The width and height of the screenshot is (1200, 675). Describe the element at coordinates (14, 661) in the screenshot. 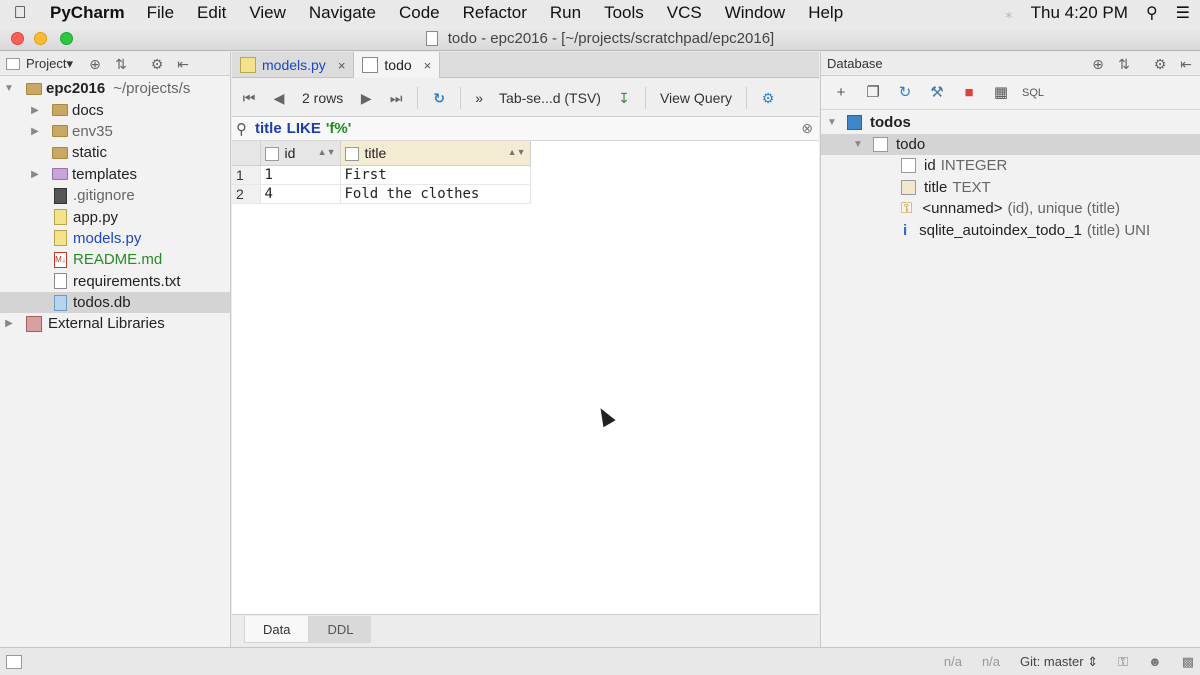

I see `tool-windows-icon` at that location.